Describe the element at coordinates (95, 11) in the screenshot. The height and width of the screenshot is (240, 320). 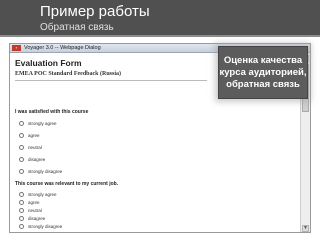
I see `slide-title: Пример работы` at that location.